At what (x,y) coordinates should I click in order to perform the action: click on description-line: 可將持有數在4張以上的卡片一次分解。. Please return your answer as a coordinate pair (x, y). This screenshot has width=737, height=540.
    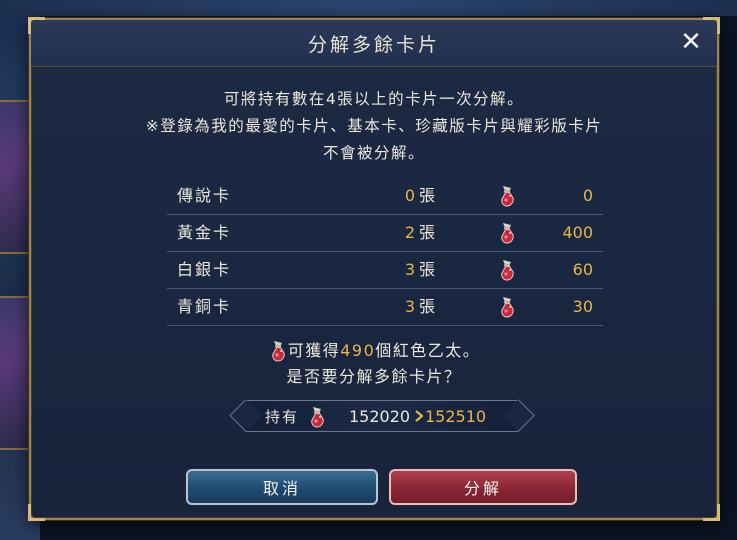
    Looking at the image, I should click on (374, 99).